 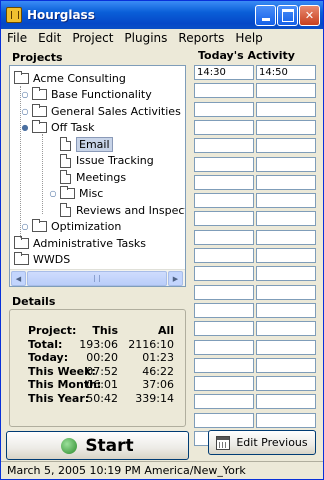 I want to click on details-row-label: Total:, so click(x=45, y=344).